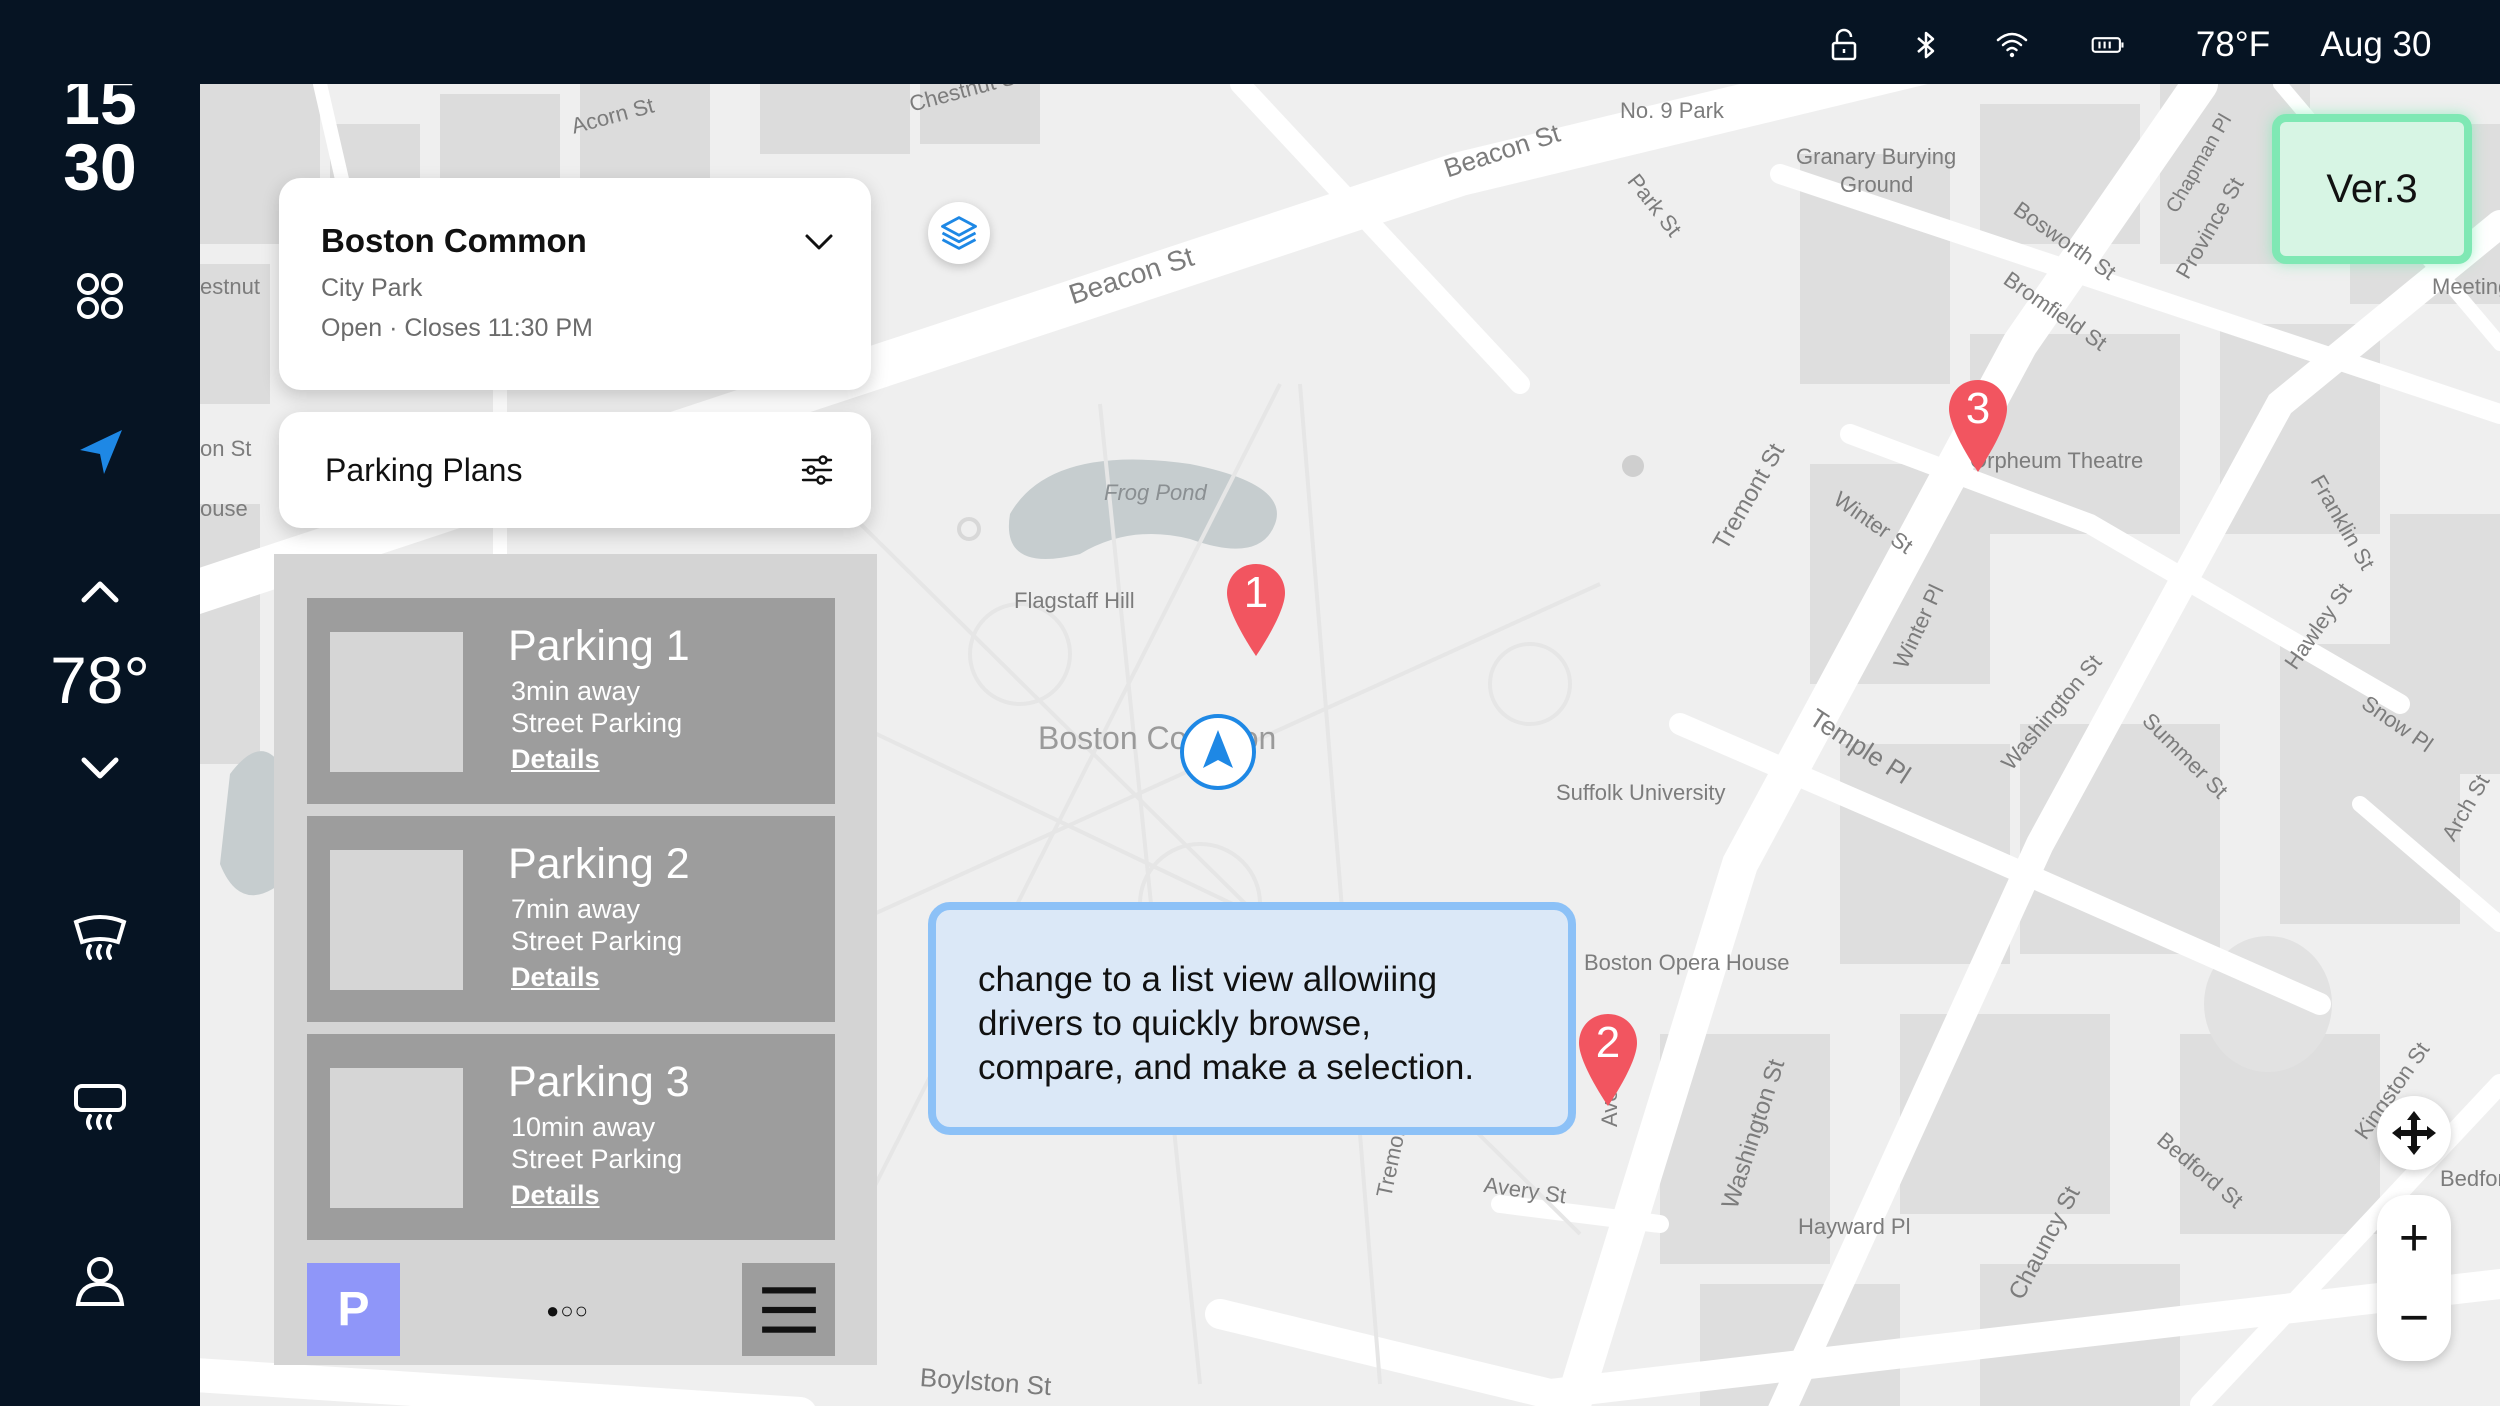 This screenshot has height=1406, width=2500. What do you see at coordinates (2372, 189) in the screenshot?
I see `version-badge: Ver.3` at bounding box center [2372, 189].